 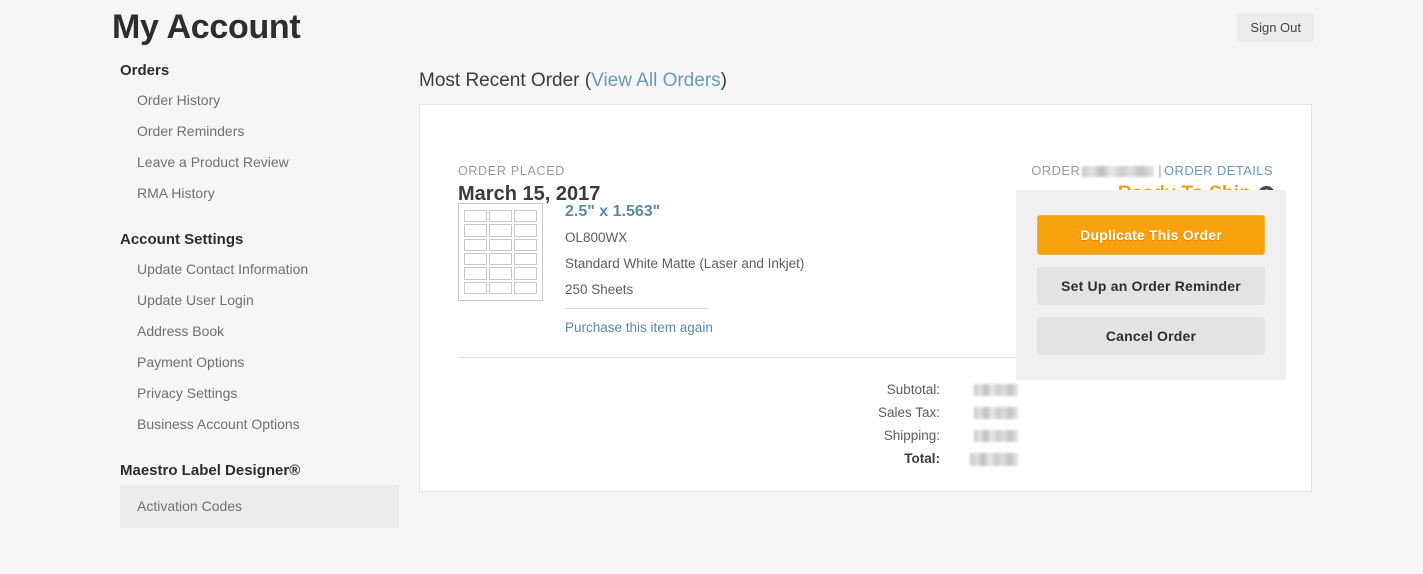 I want to click on product-quantity: 250 Sheets, so click(x=599, y=289).